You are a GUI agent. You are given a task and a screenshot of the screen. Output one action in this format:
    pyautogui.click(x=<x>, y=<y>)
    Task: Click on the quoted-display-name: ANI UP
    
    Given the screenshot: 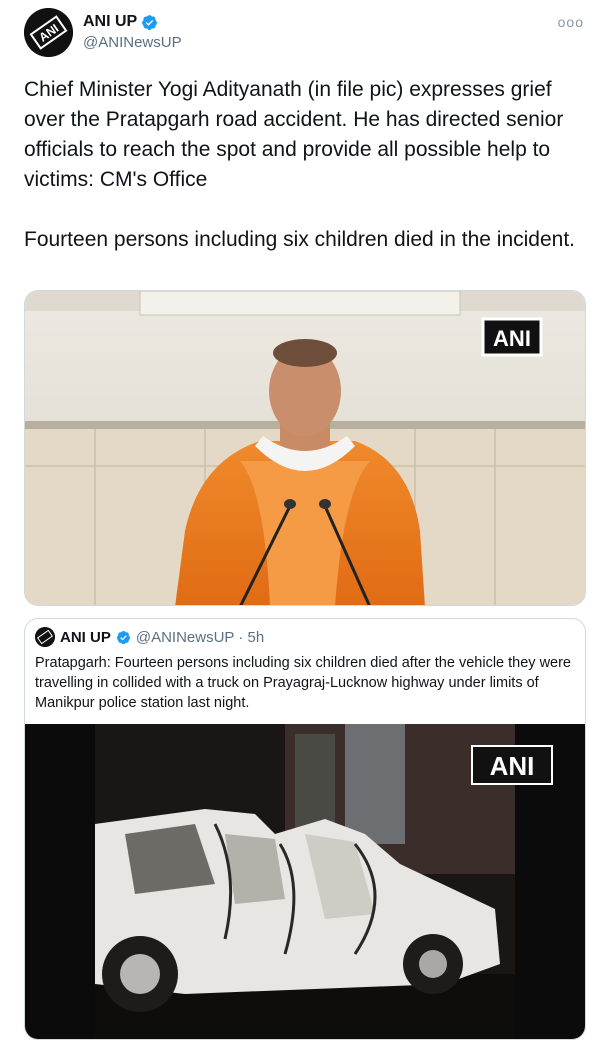 What is the action you would take?
    pyautogui.click(x=85, y=637)
    